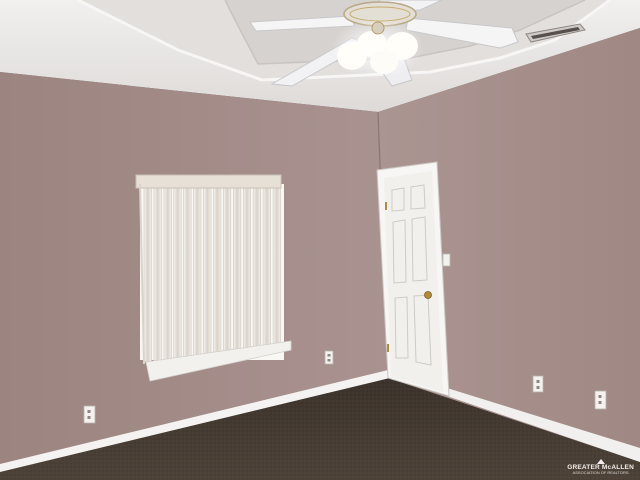 The width and height of the screenshot is (640, 480). Describe the element at coordinates (428, 295) in the screenshot. I see `door-knob` at that location.